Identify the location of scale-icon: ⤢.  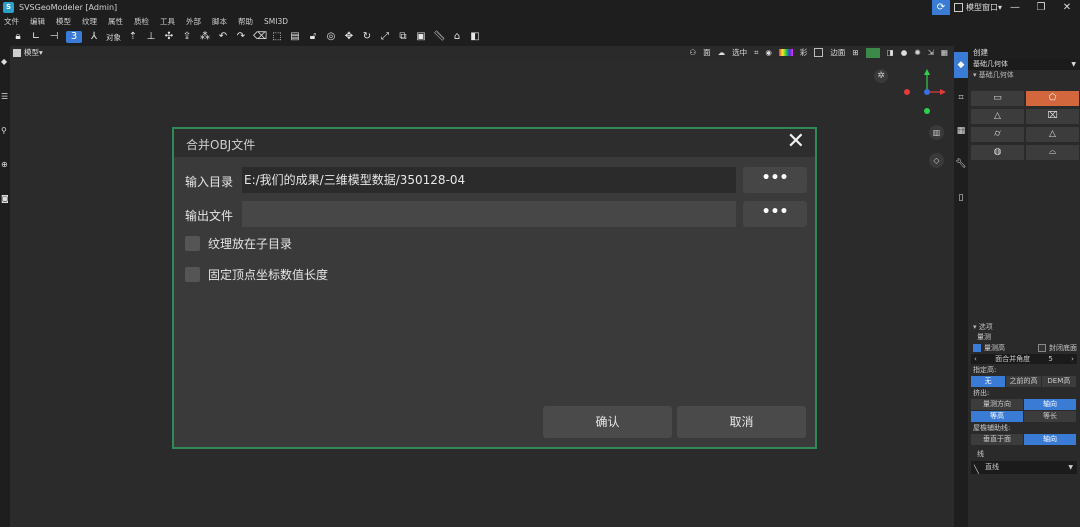
(385, 37).